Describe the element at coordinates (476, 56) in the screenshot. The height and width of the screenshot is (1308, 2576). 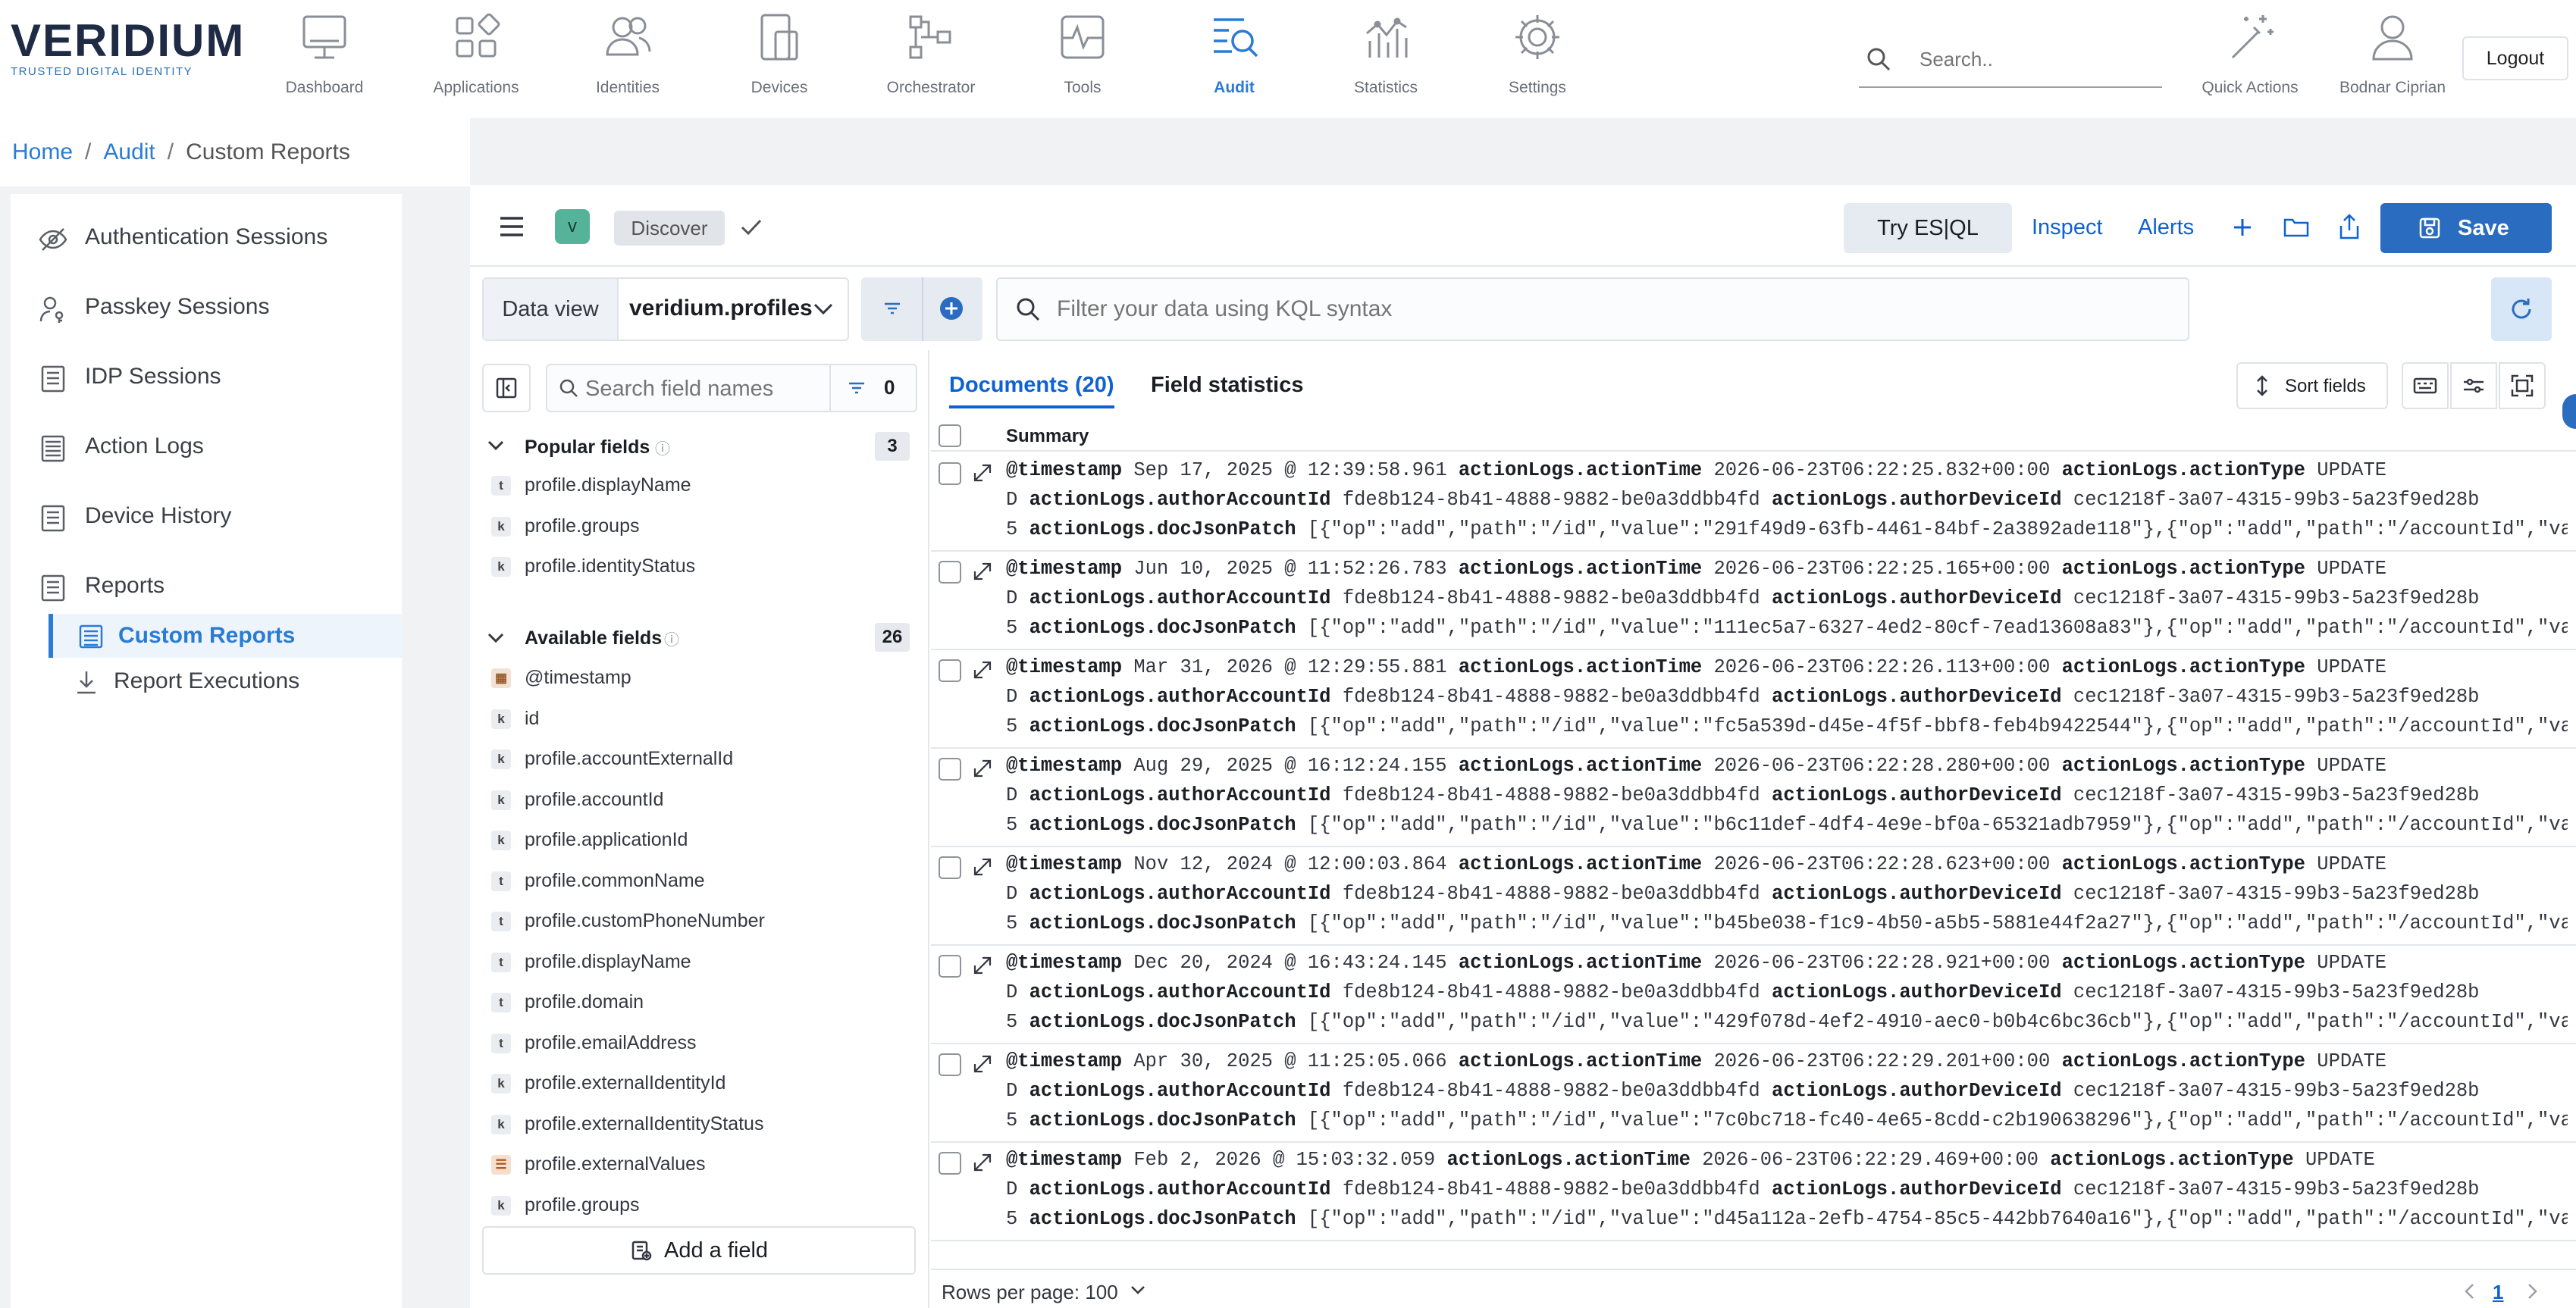
I see `nav-applications: Applications` at that location.